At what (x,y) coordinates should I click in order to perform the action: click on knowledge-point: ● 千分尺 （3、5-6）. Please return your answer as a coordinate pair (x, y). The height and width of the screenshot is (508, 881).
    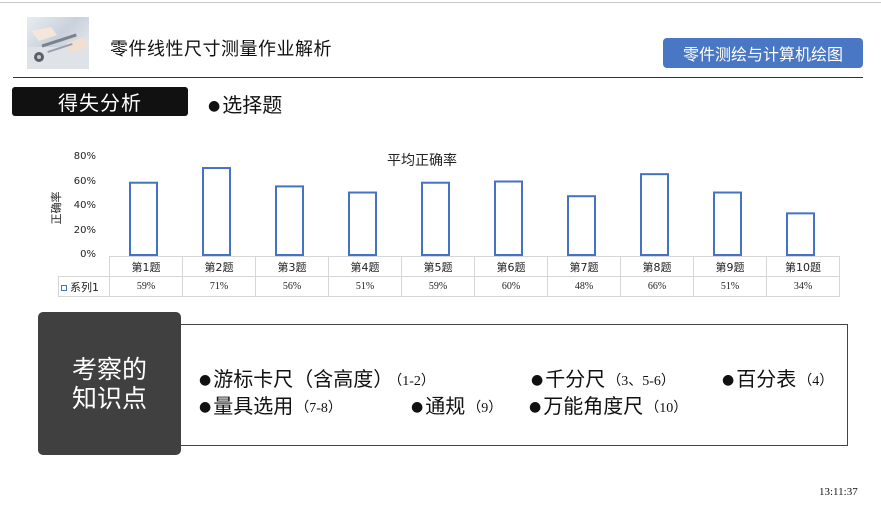
    Looking at the image, I should click on (603, 377).